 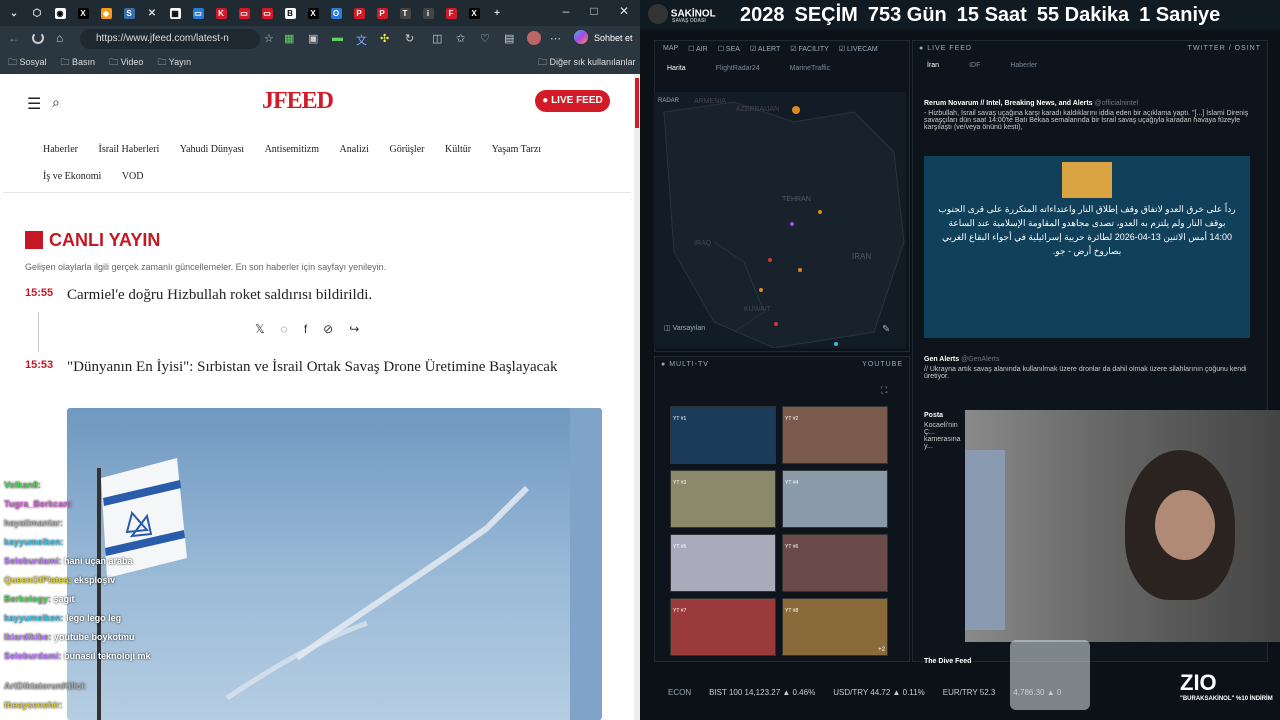 I want to click on share-link-icon: ⊘, so click(x=328, y=329).